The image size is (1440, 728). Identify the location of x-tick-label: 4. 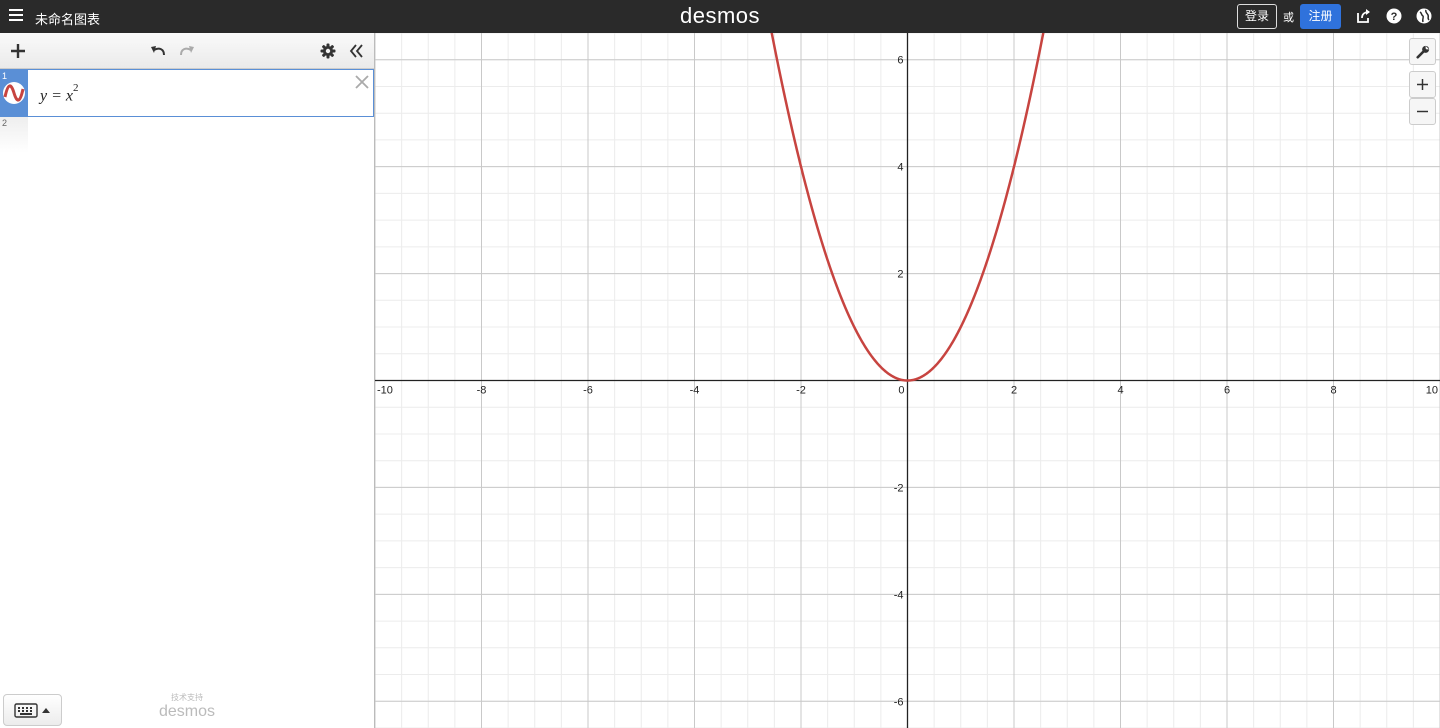
(1120, 391).